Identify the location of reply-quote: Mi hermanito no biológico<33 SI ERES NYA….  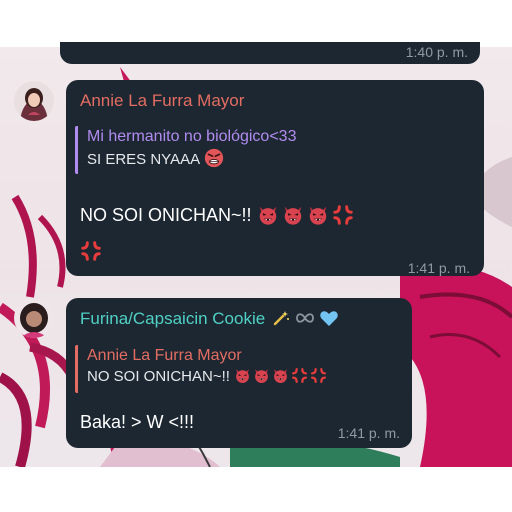
(265, 150).